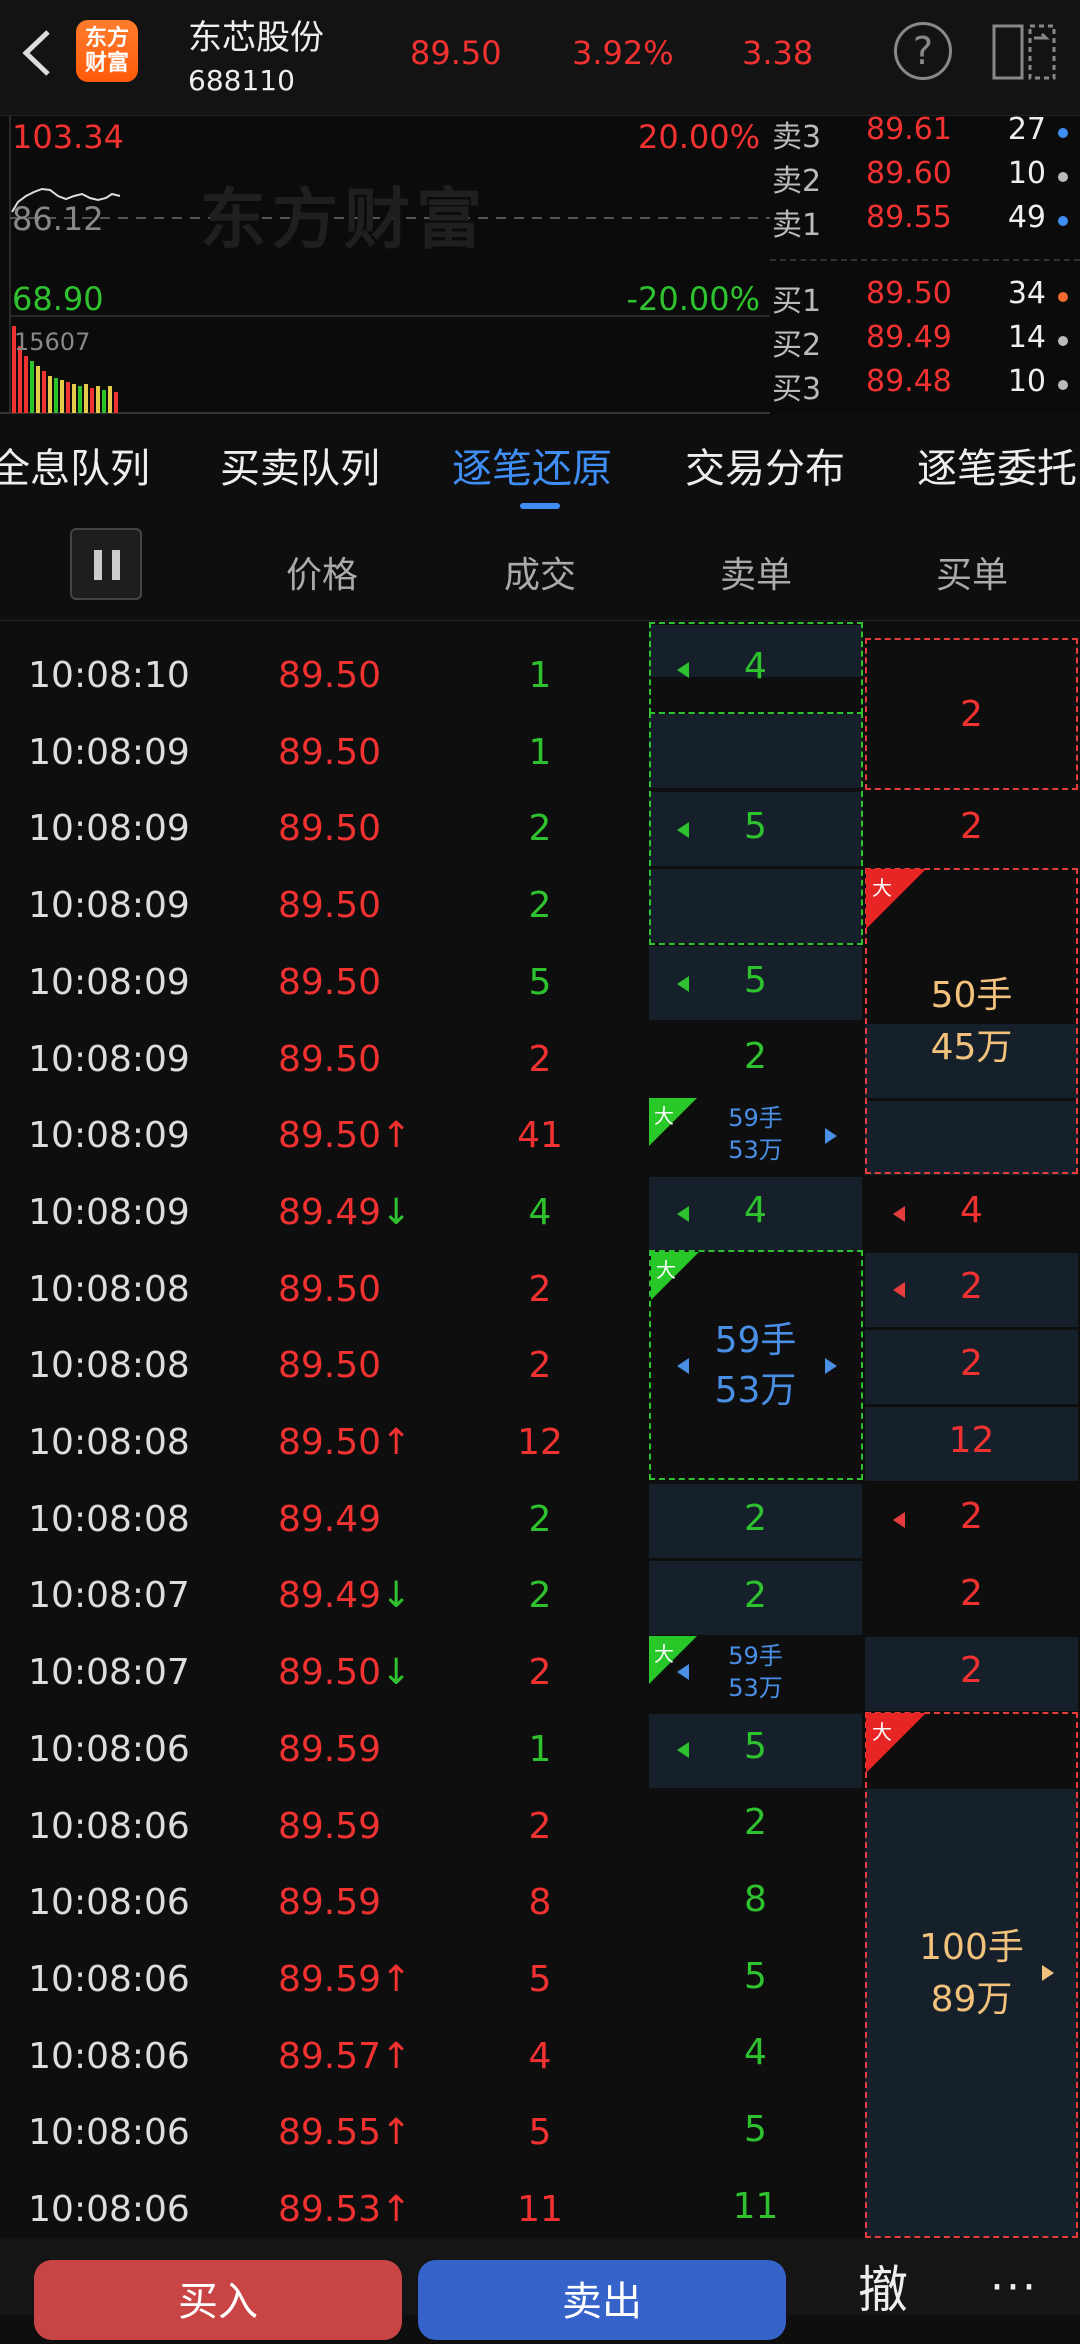 The width and height of the screenshot is (1080, 2344). Describe the element at coordinates (300, 465) in the screenshot. I see `tab-bid-ask-queue: 买卖队列` at that location.